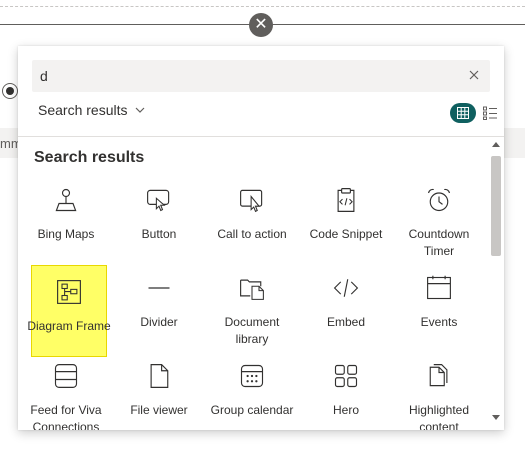 The height and width of the screenshot is (466, 525). What do you see at coordinates (439, 242) in the screenshot?
I see `tile-label: Countdown Timer` at bounding box center [439, 242].